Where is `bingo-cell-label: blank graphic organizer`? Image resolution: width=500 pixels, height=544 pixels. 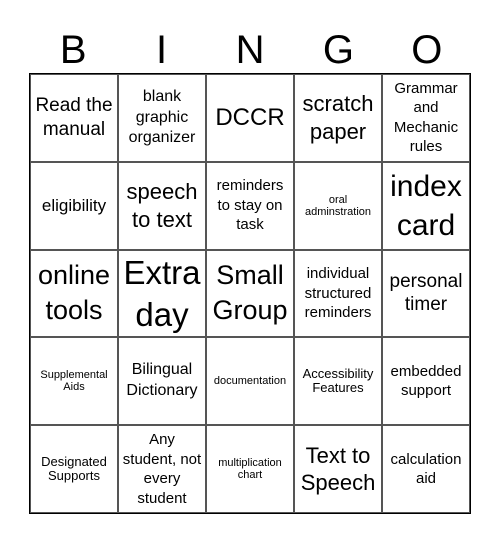 bingo-cell-label: blank graphic organizer is located at coordinates (162, 117).